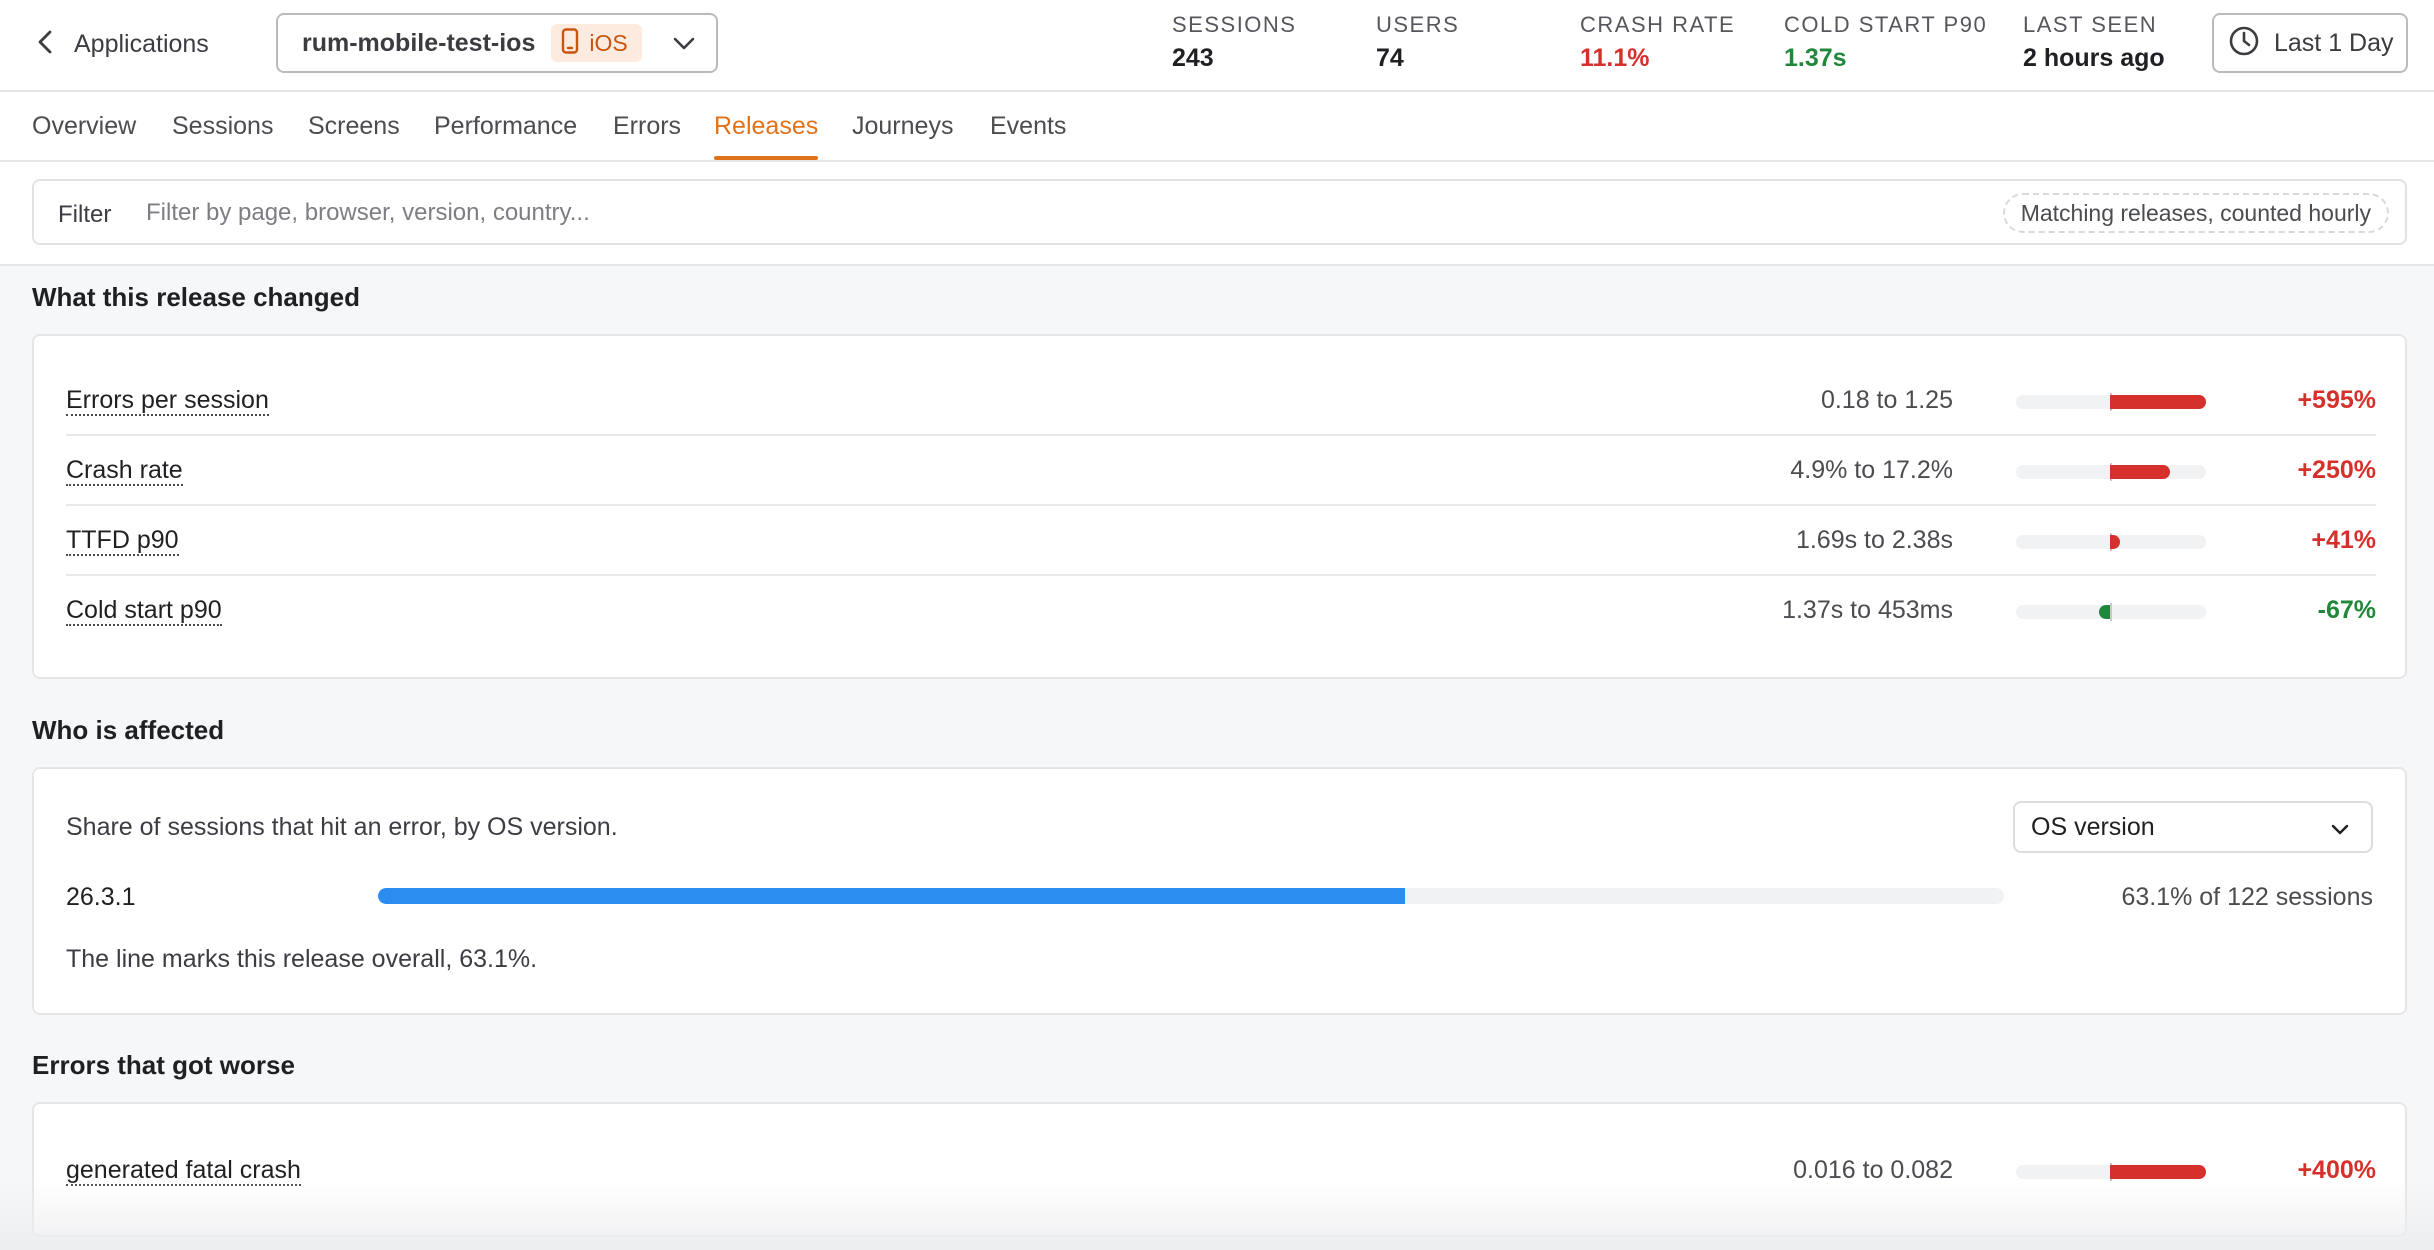 This screenshot has width=2434, height=1250. Describe the element at coordinates (144, 611) in the screenshot. I see `metric-name: Cold start p90` at that location.